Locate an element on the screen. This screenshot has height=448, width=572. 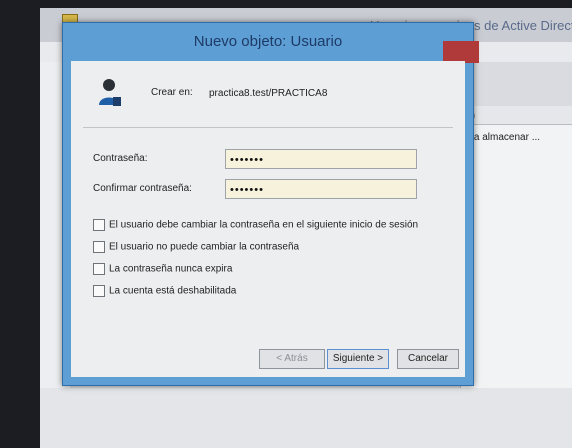
account-disabled-checkbox is located at coordinates (99, 291).